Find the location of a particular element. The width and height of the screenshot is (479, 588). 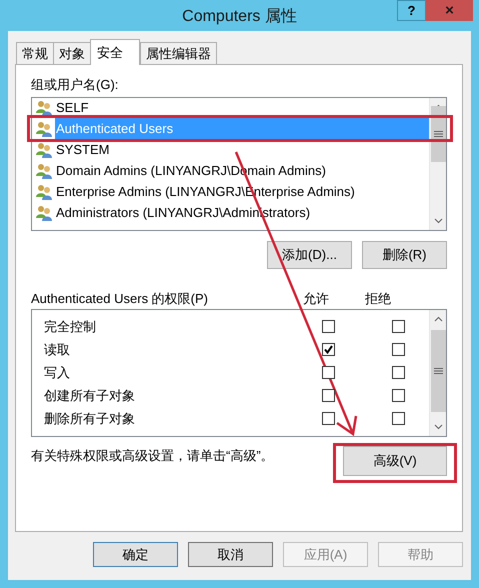

button: 取消 is located at coordinates (230, 554).